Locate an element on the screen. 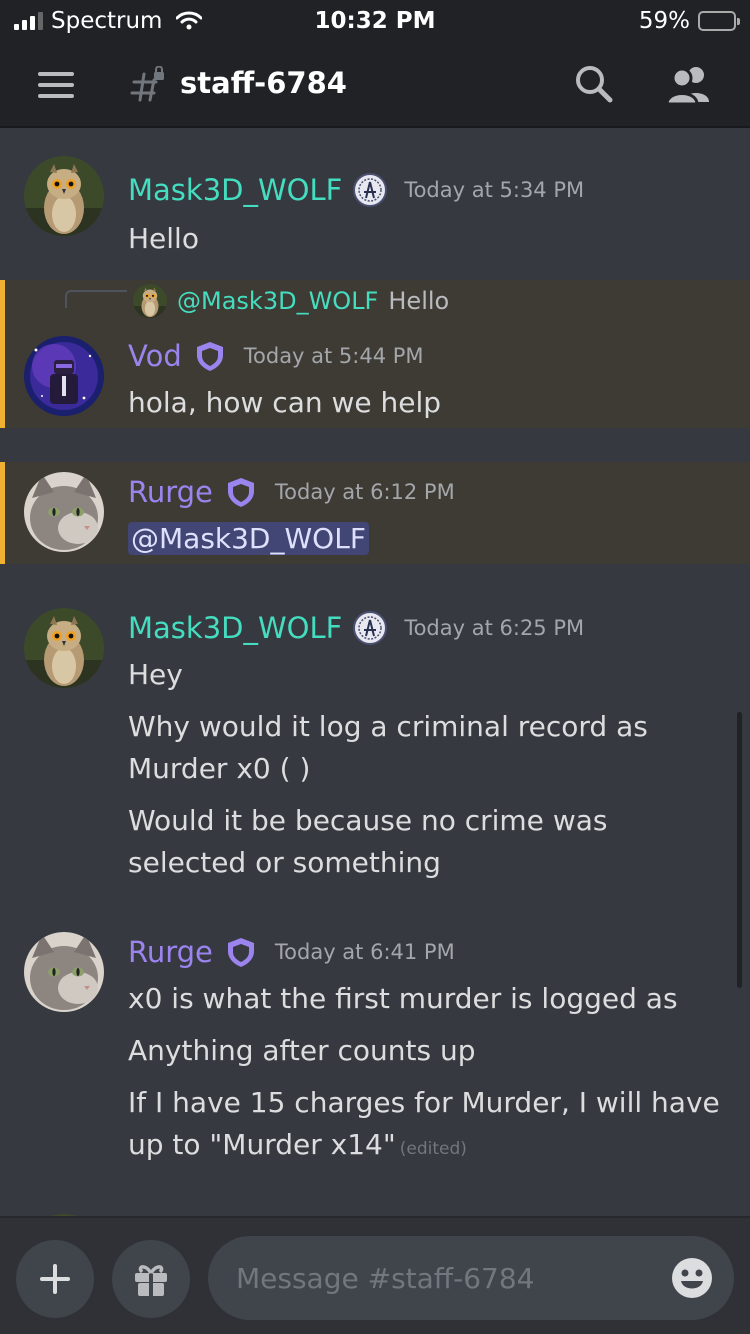 This screenshot has width=750, height=1334. add-attachment-button is located at coordinates (55, 1279).